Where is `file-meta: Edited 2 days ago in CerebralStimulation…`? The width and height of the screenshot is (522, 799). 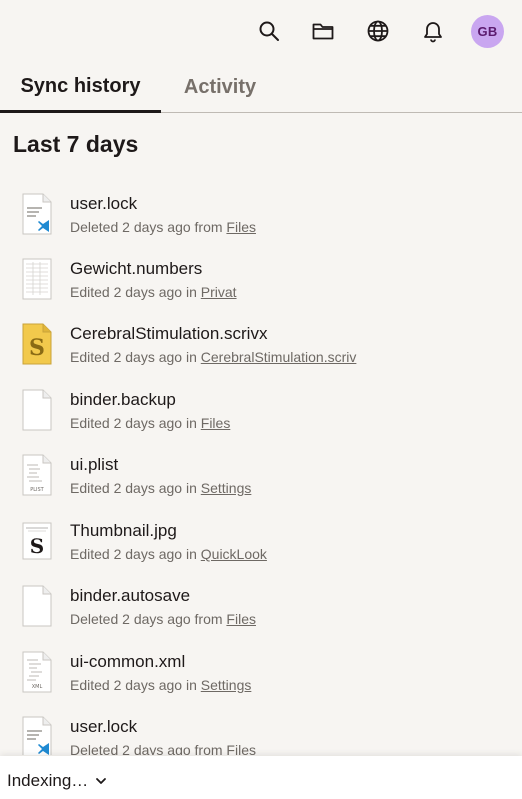
file-meta: Edited 2 days ago in CerebralStimulation… is located at coordinates (213, 357).